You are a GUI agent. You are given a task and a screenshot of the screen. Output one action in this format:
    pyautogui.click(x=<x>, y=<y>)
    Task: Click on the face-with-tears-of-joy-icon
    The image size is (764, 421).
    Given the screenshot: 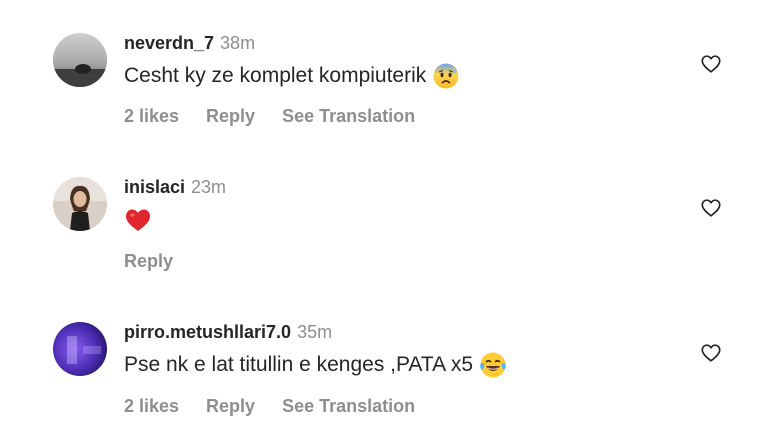 What is the action you would take?
    pyautogui.click(x=493, y=365)
    